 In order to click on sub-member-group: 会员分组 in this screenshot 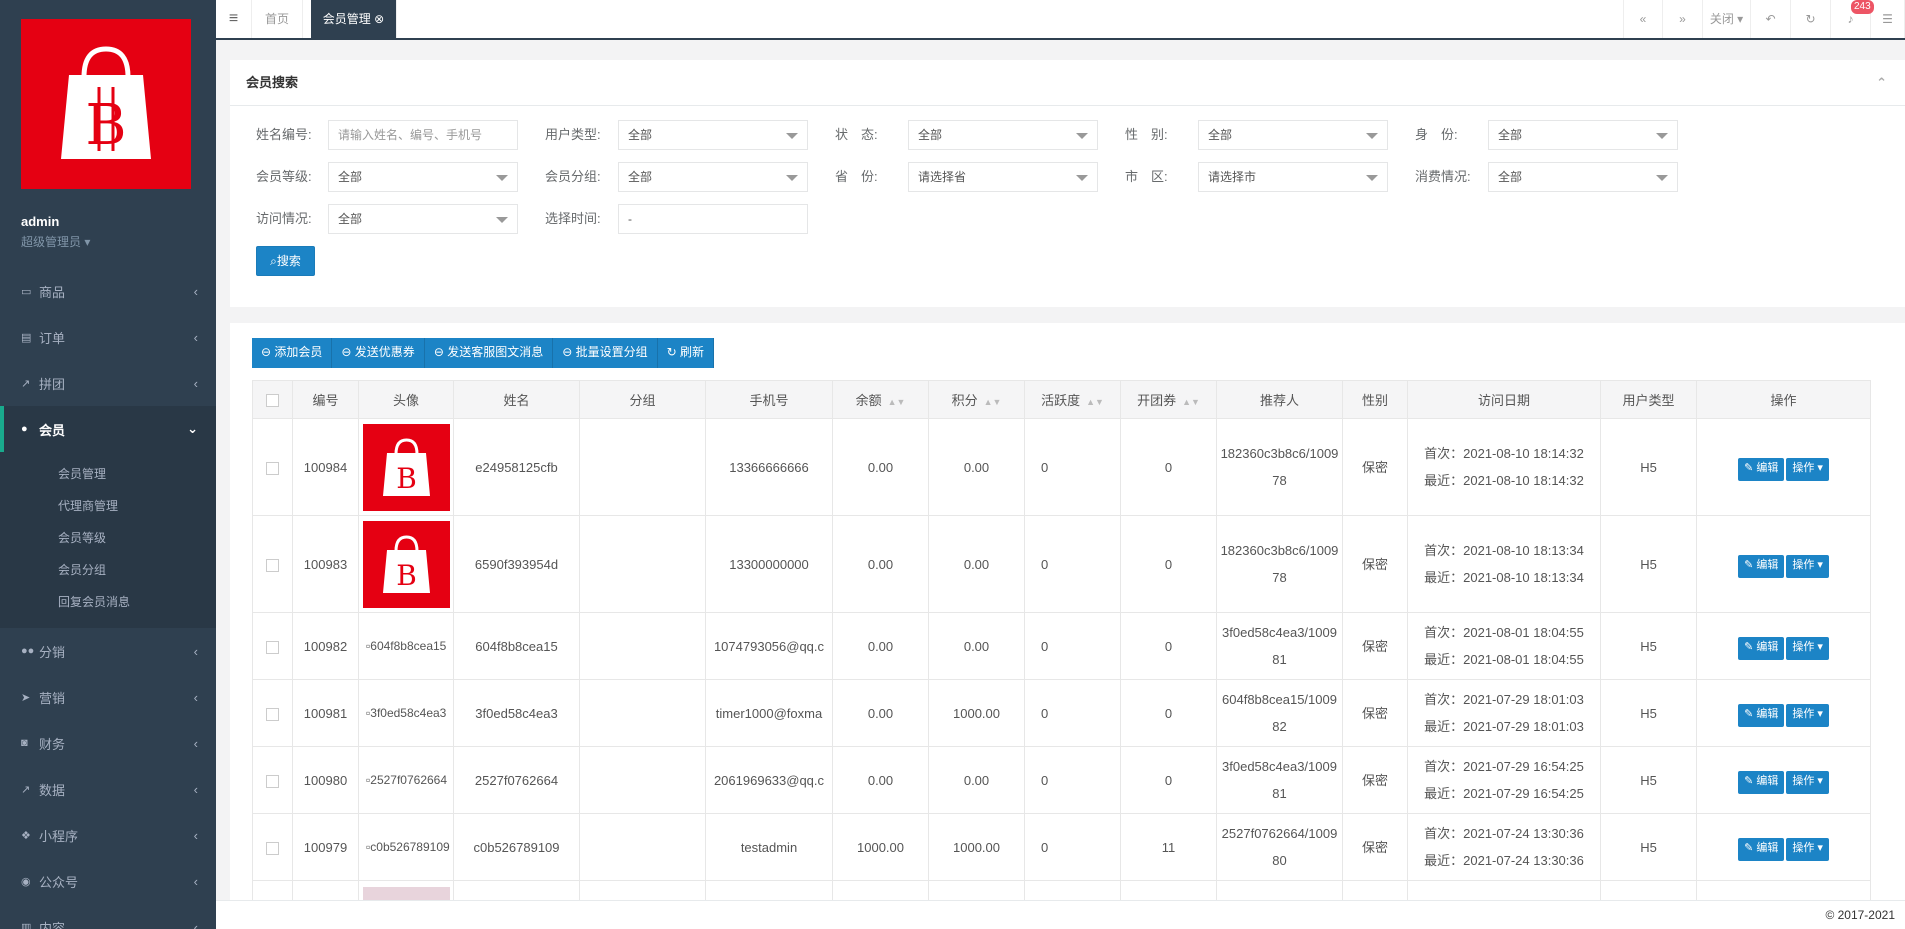, I will do `click(108, 570)`.